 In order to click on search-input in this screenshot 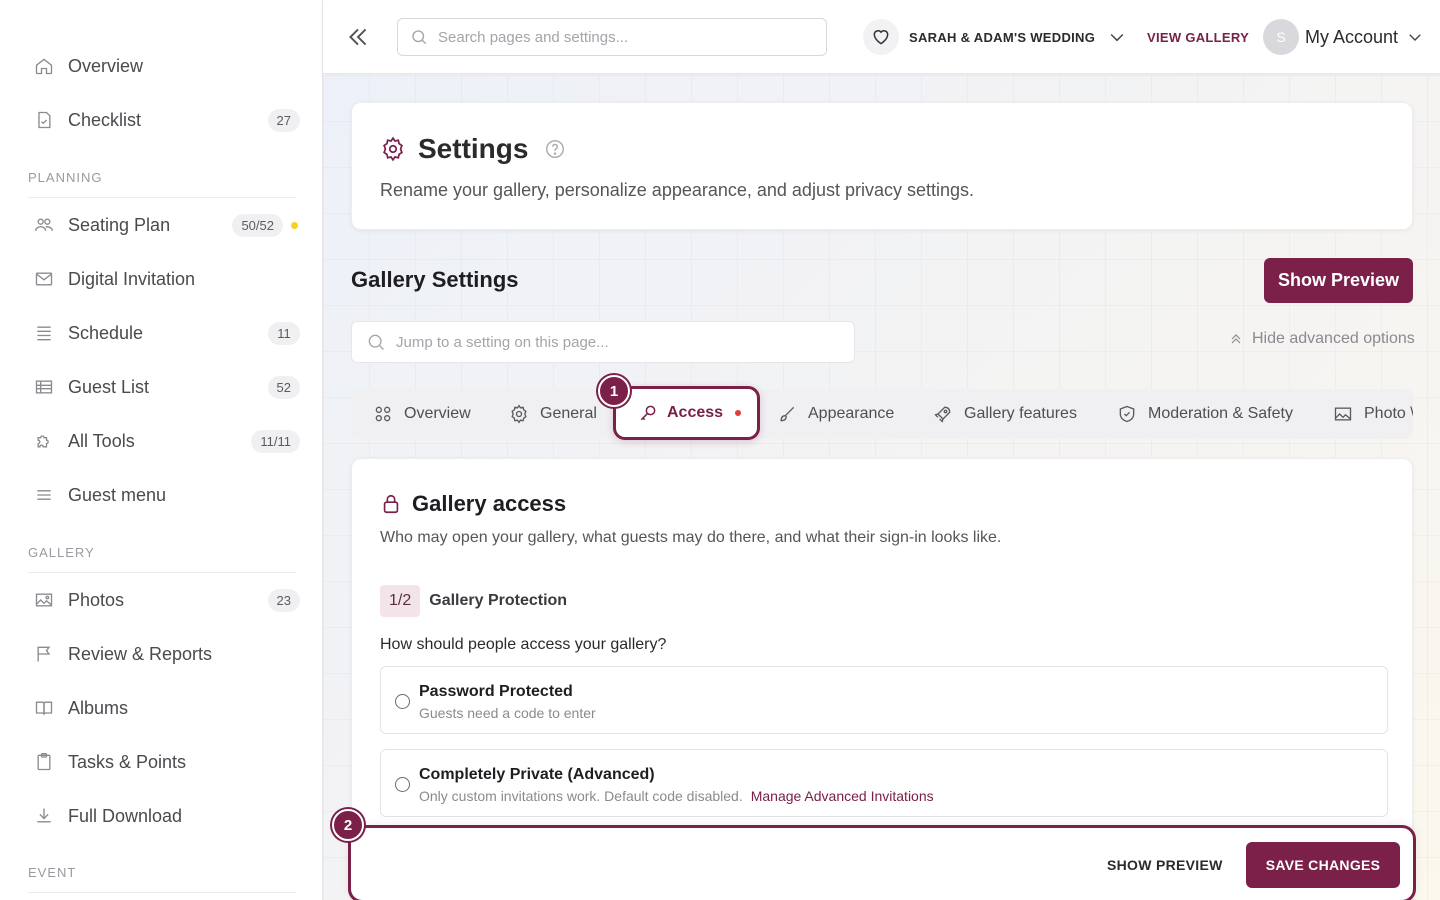, I will do `click(632, 37)`.